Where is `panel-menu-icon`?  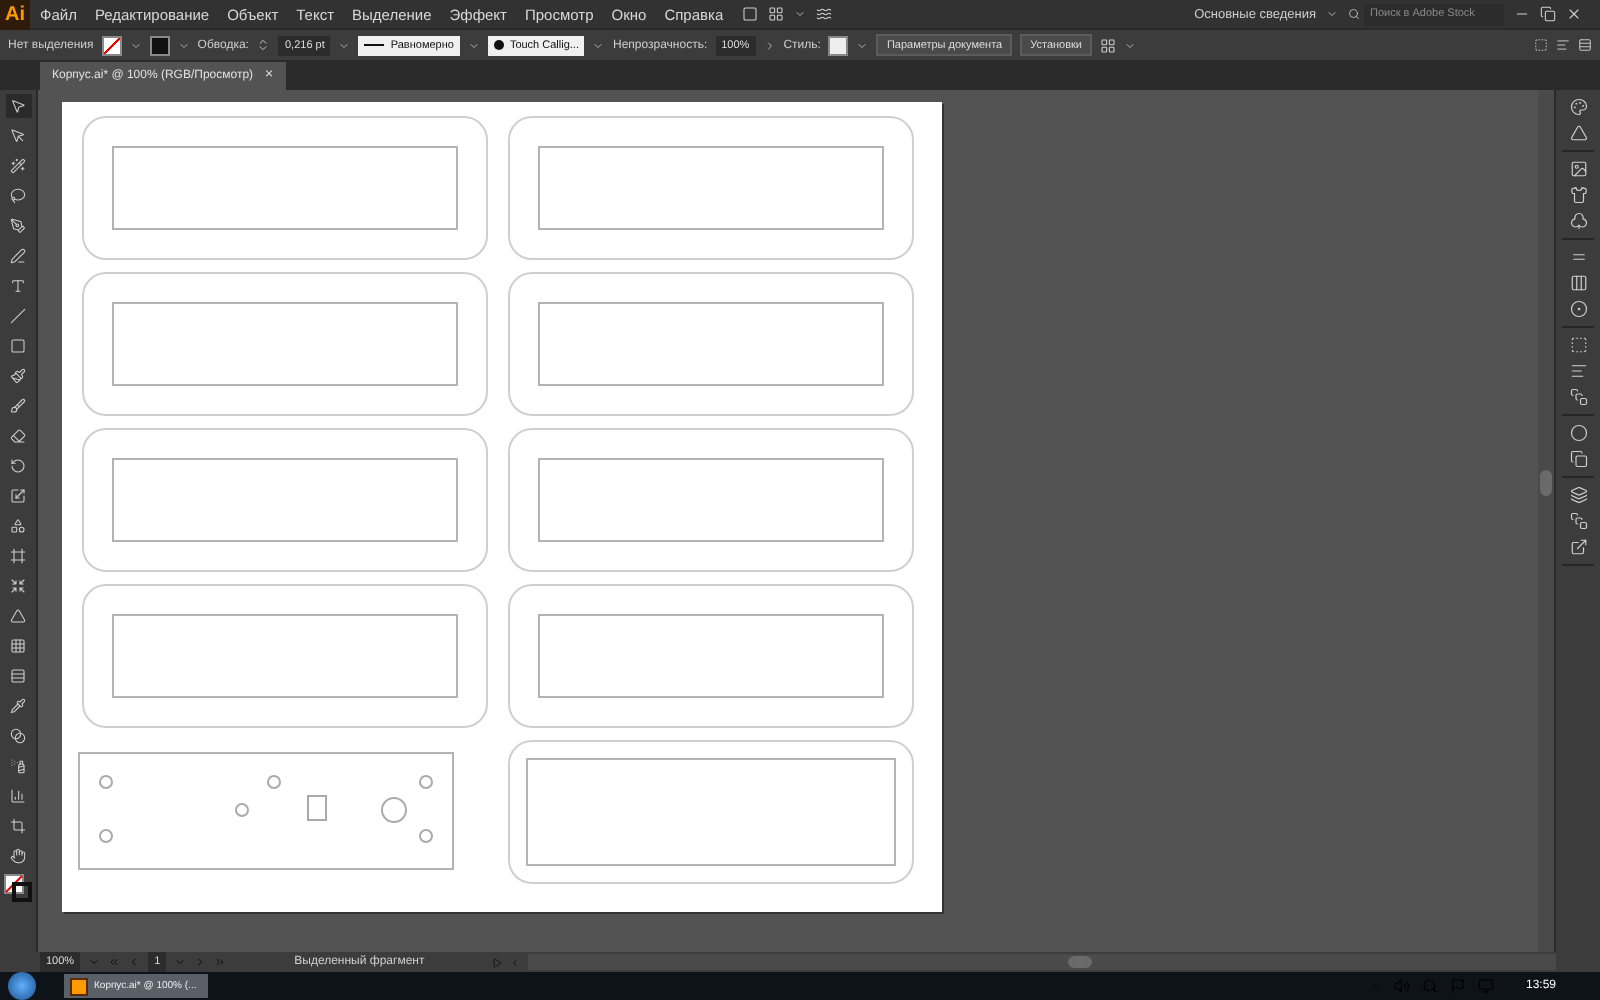 panel-menu-icon is located at coordinates (1585, 45).